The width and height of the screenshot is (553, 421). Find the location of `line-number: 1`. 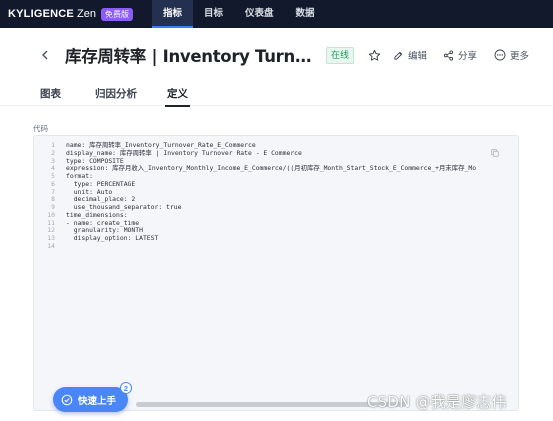

line-number: 1 is located at coordinates (53, 145).